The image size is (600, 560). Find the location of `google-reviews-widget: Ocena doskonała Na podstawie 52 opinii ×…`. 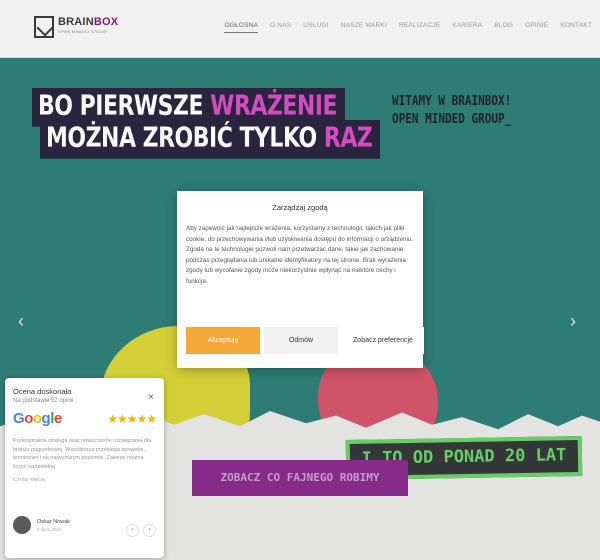

google-reviews-widget: Ocena doskonała Na podstawie 52 opinii ×… is located at coordinates (84, 468).